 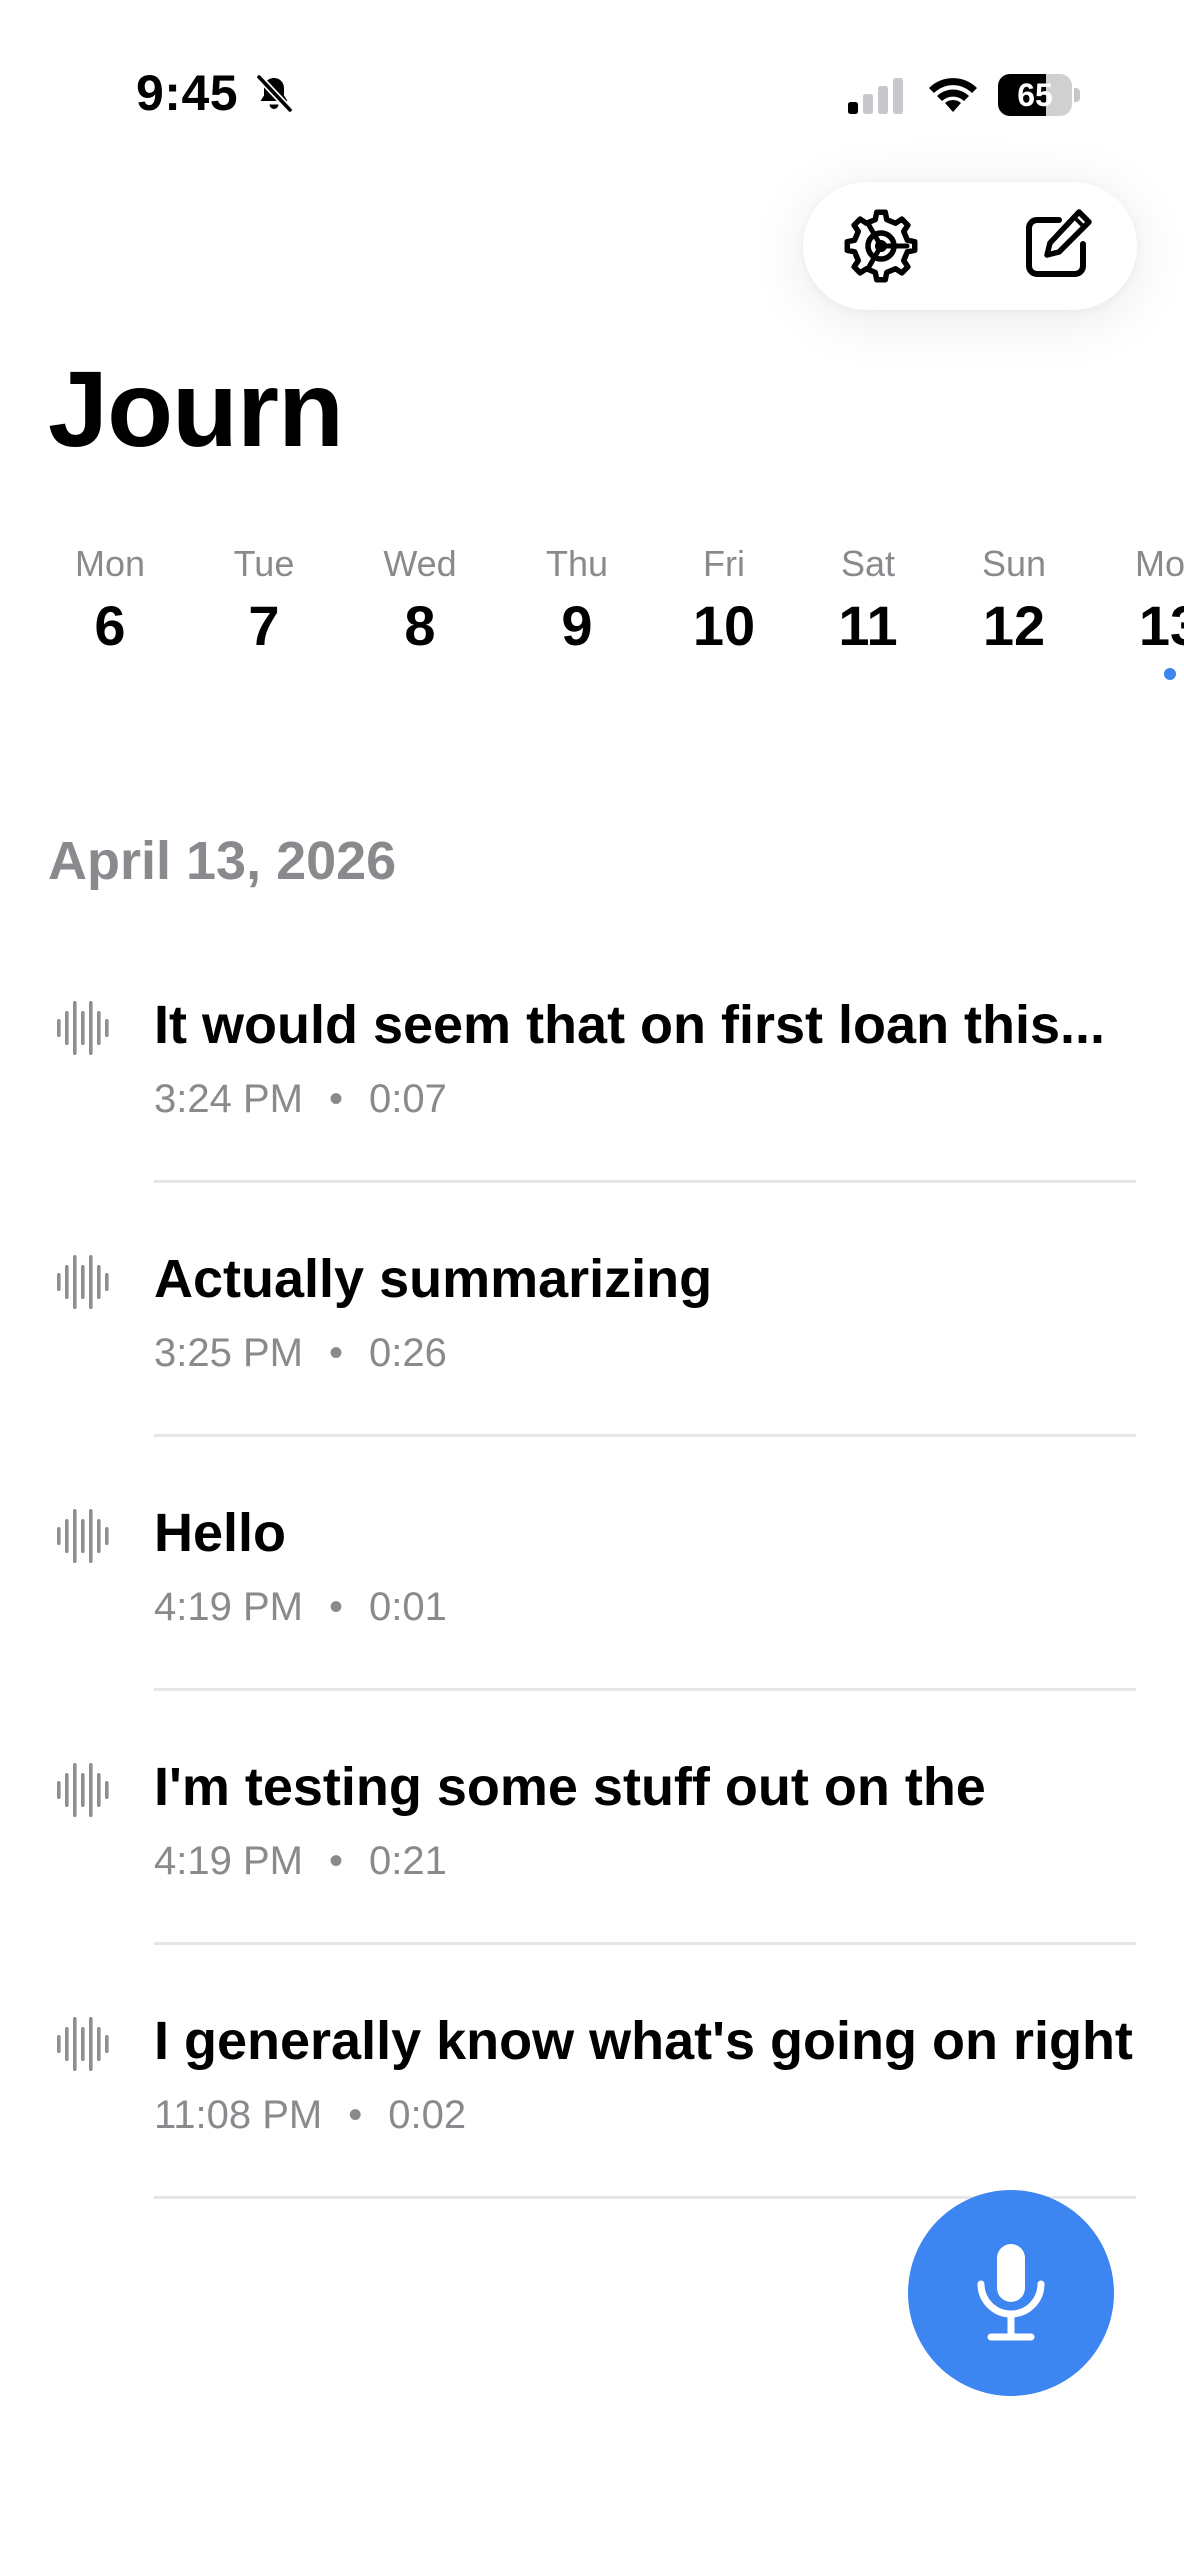 I want to click on entry-time: 3:25 PM, so click(x=228, y=1353).